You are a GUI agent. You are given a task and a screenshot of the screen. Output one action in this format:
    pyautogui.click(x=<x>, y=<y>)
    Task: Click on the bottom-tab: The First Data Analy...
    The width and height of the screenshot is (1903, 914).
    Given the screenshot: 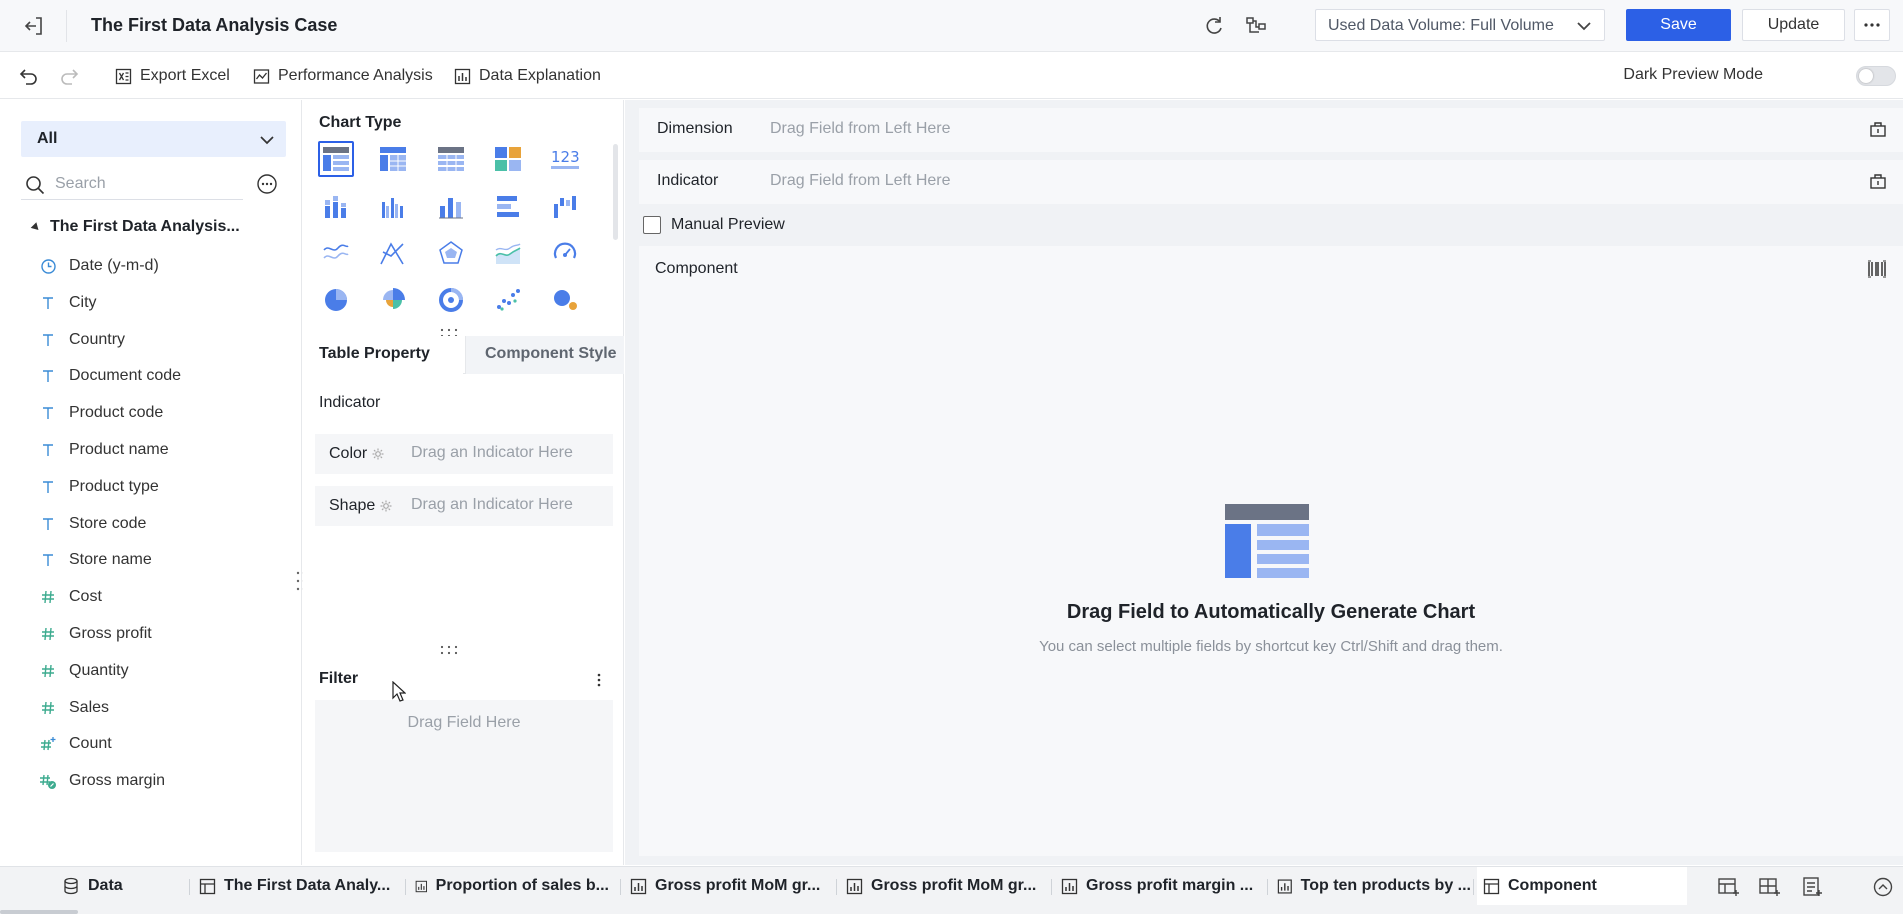 What is the action you would take?
    pyautogui.click(x=293, y=886)
    